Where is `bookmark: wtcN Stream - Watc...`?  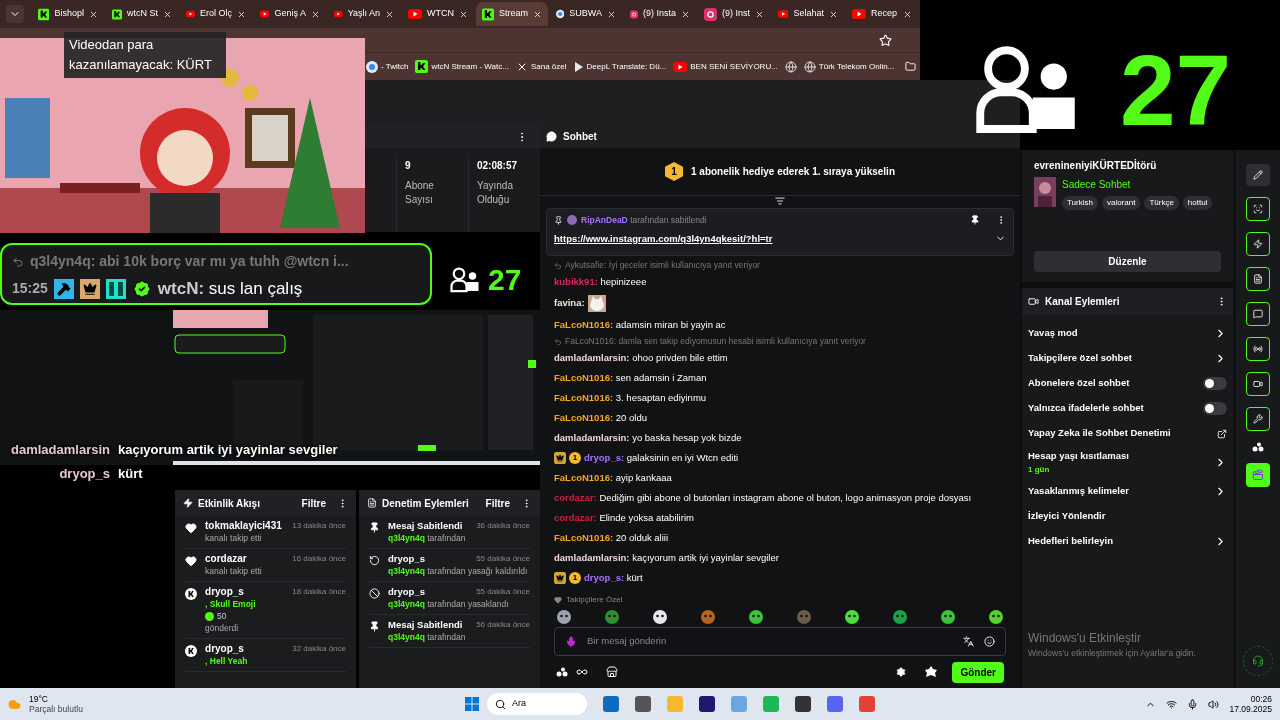 bookmark: wtcN Stream - Watc... is located at coordinates (462, 66).